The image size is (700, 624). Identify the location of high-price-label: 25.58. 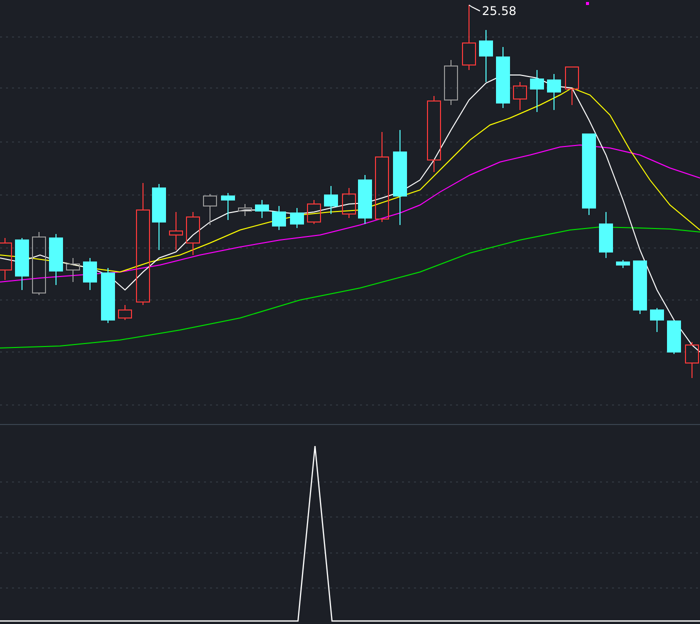
(499, 11).